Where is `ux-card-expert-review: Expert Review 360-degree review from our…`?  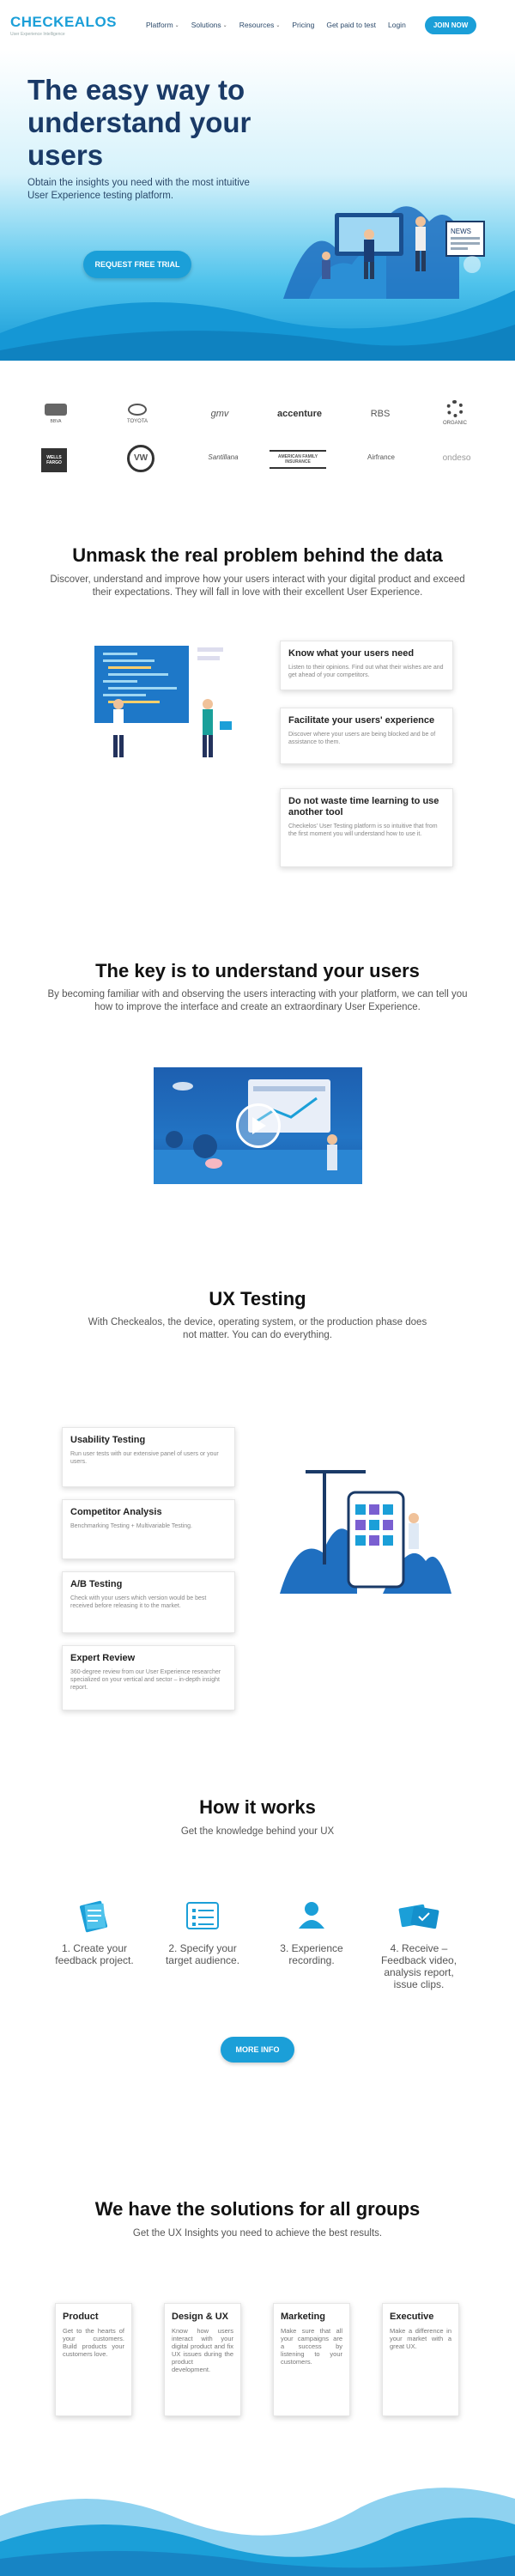
ux-card-expert-review: Expert Review 360-degree review from our… is located at coordinates (148, 1678).